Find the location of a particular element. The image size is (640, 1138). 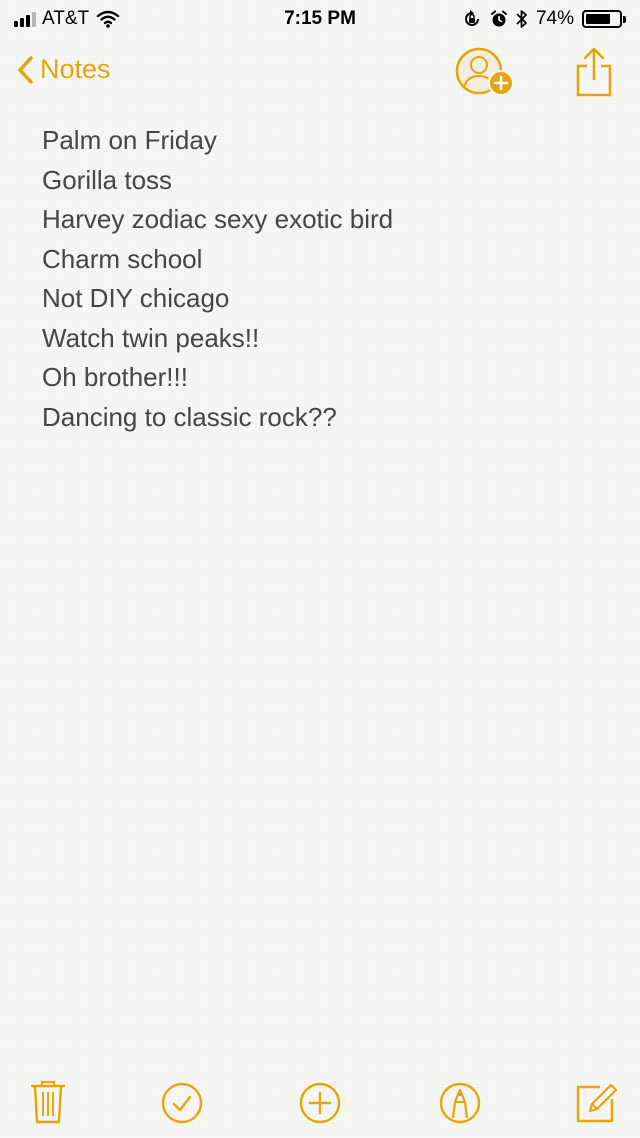

alarm-icon is located at coordinates (498, 18).